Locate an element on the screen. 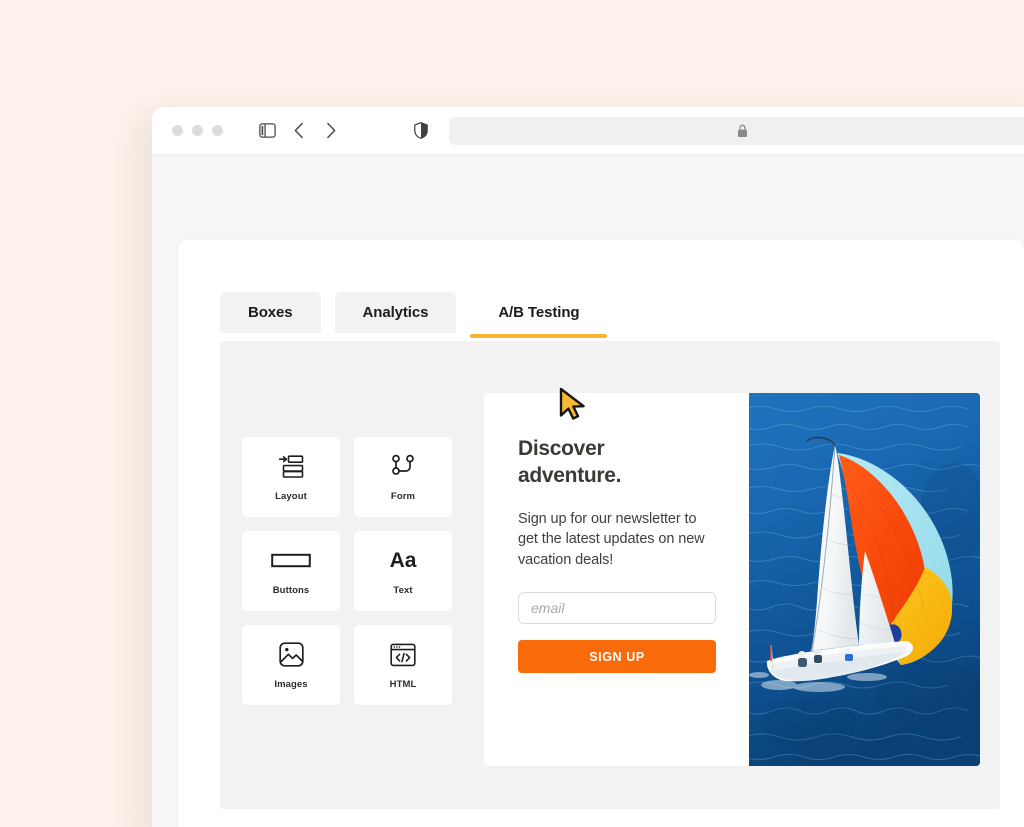  widget-label-images: Images is located at coordinates (291, 684).